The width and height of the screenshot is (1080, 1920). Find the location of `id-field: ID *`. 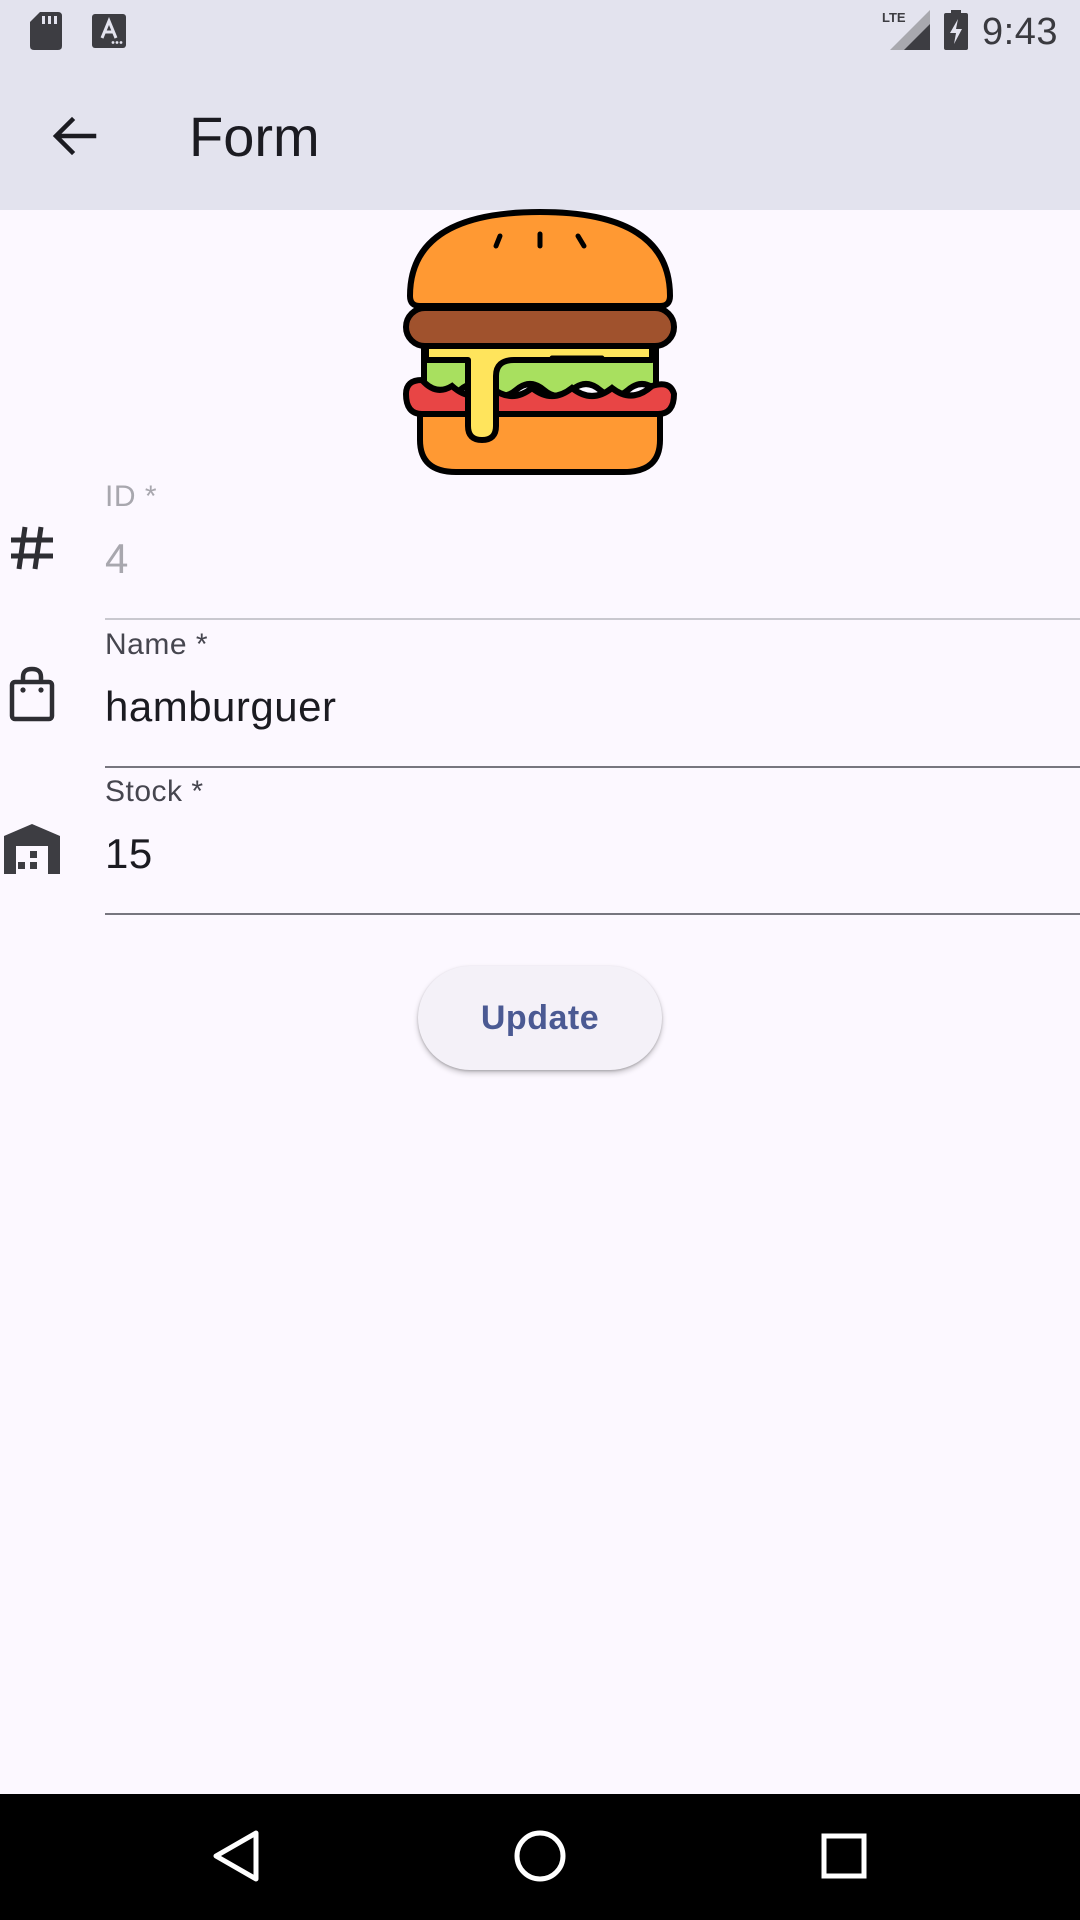

id-field: ID * is located at coordinates (592, 546).